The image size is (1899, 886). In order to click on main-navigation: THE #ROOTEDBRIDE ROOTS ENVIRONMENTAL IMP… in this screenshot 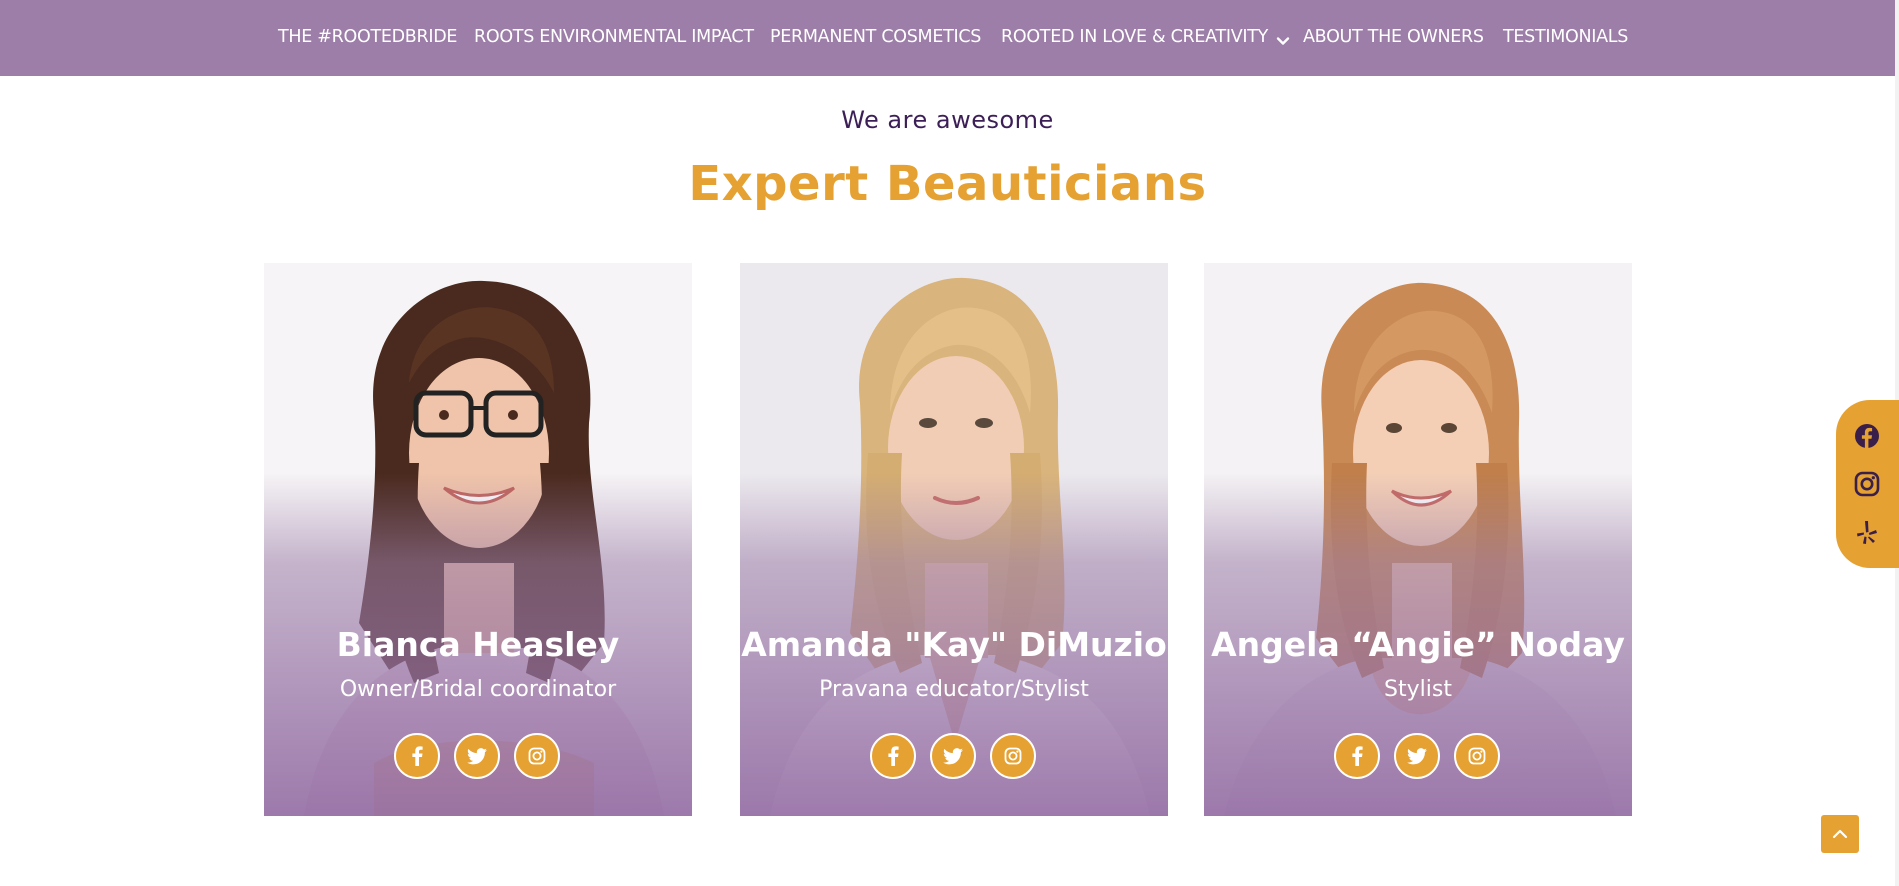, I will do `click(947, 38)`.